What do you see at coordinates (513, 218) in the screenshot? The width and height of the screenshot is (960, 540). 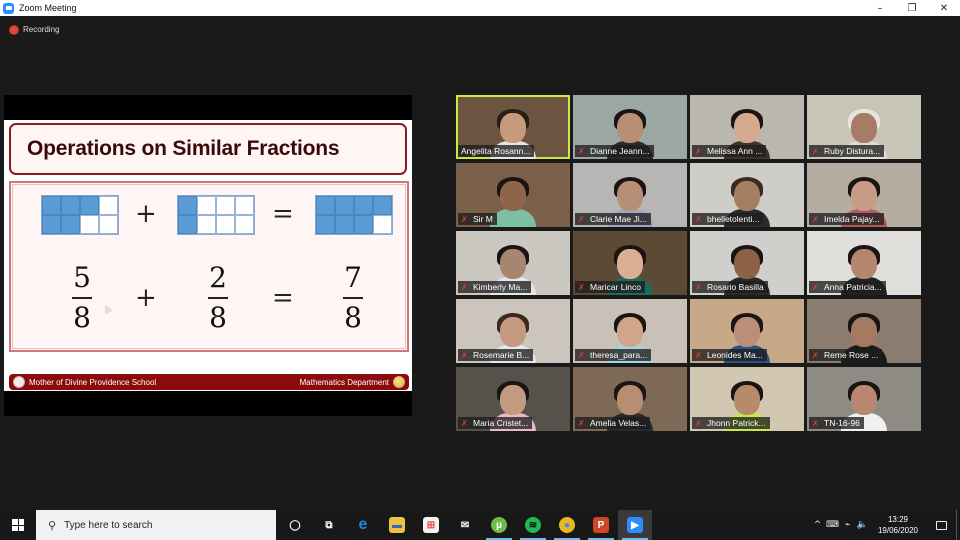 I see `participant-body` at bounding box center [513, 218].